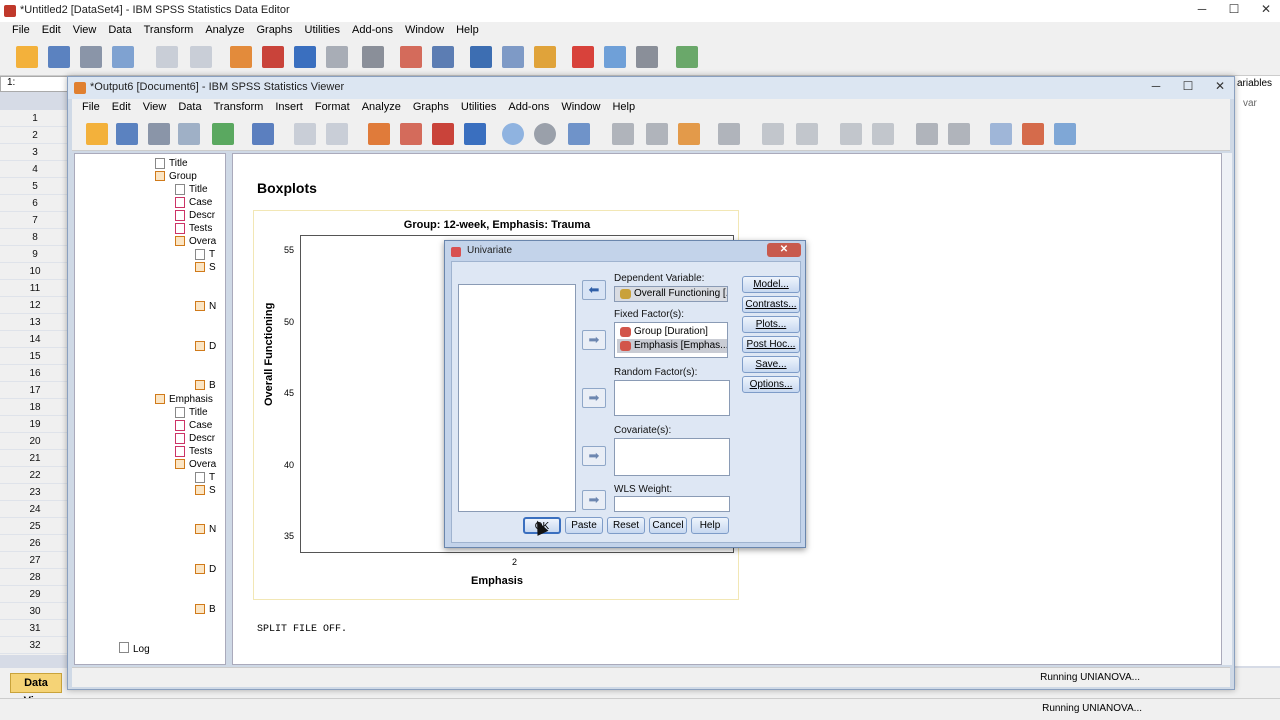  What do you see at coordinates (657, 134) in the screenshot?
I see `create-title-icon` at bounding box center [657, 134].